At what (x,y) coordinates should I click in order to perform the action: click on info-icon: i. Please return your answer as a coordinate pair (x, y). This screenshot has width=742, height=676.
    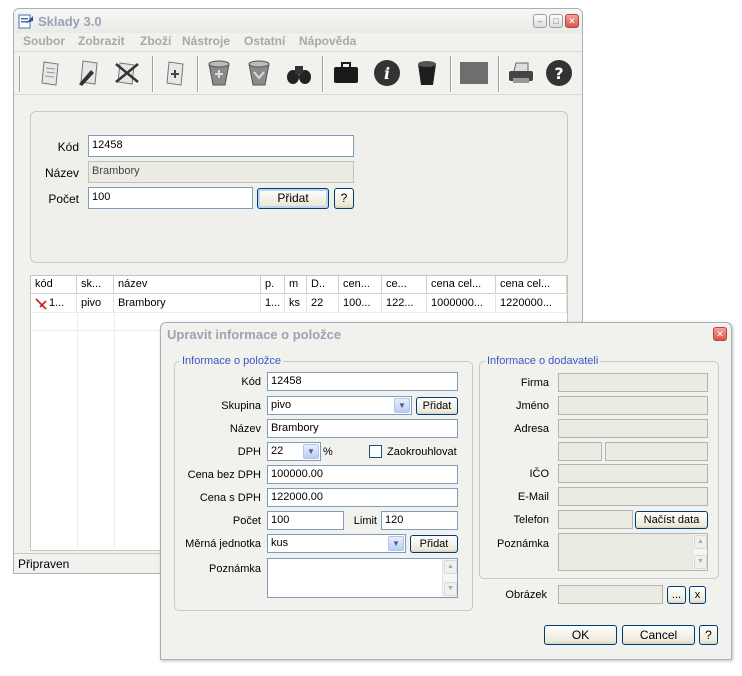
    Looking at the image, I should click on (387, 73).